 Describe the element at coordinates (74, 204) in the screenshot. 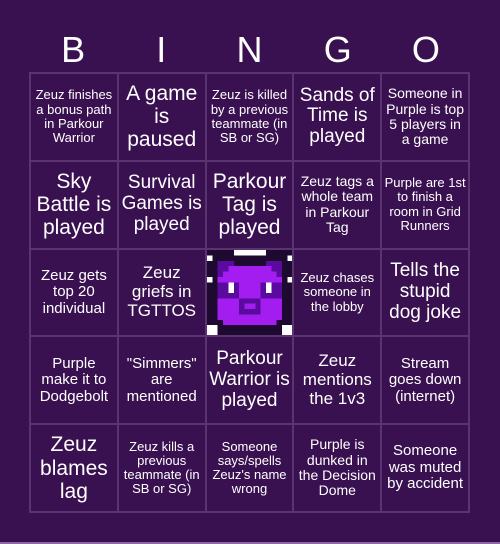

I see `bingo-cell: Sky Battle is played` at that location.